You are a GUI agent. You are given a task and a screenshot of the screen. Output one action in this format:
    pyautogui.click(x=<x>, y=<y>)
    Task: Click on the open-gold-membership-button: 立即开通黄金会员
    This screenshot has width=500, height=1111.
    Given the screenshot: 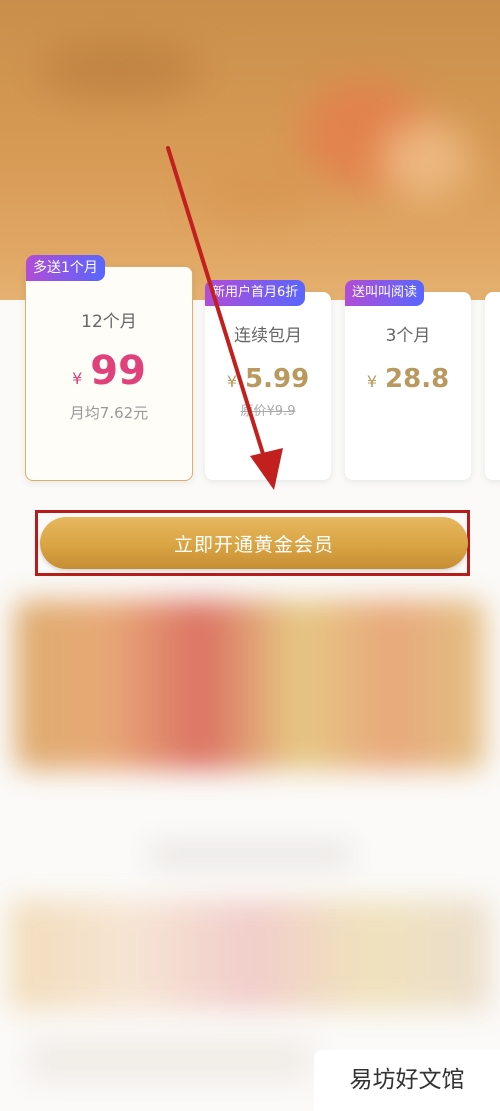 What is the action you would take?
    pyautogui.click(x=254, y=543)
    